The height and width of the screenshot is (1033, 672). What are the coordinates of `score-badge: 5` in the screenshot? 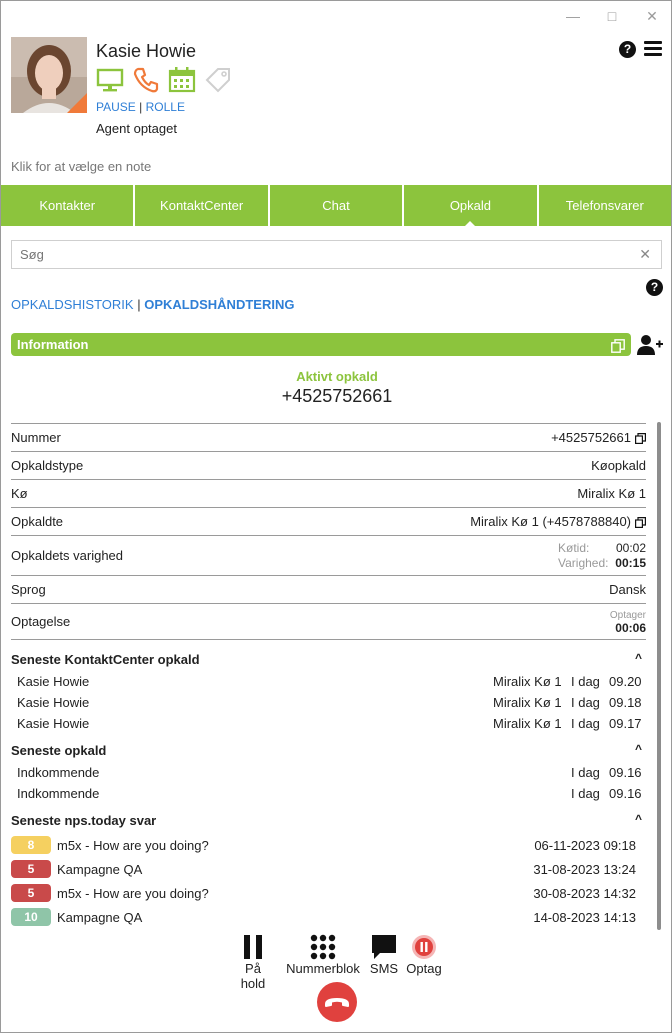 It's located at (31, 893).